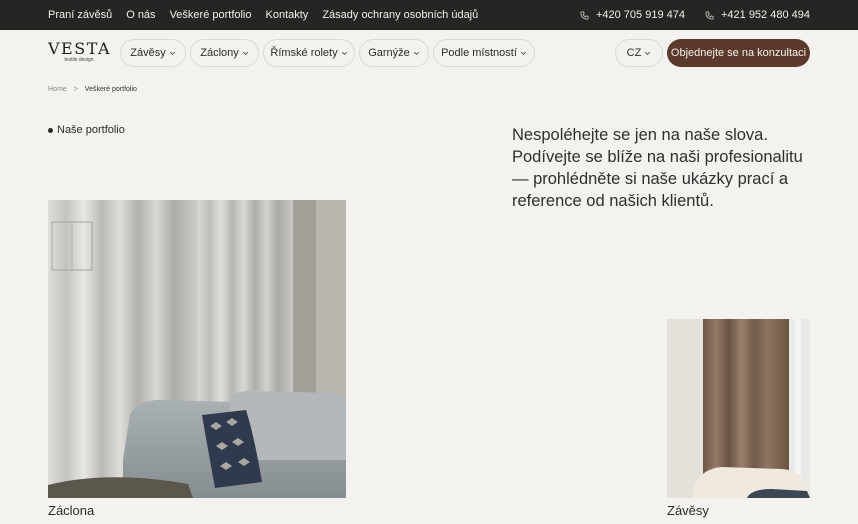 The image size is (858, 524). I want to click on nav-curtain-rods: Garnýže, so click(394, 53).